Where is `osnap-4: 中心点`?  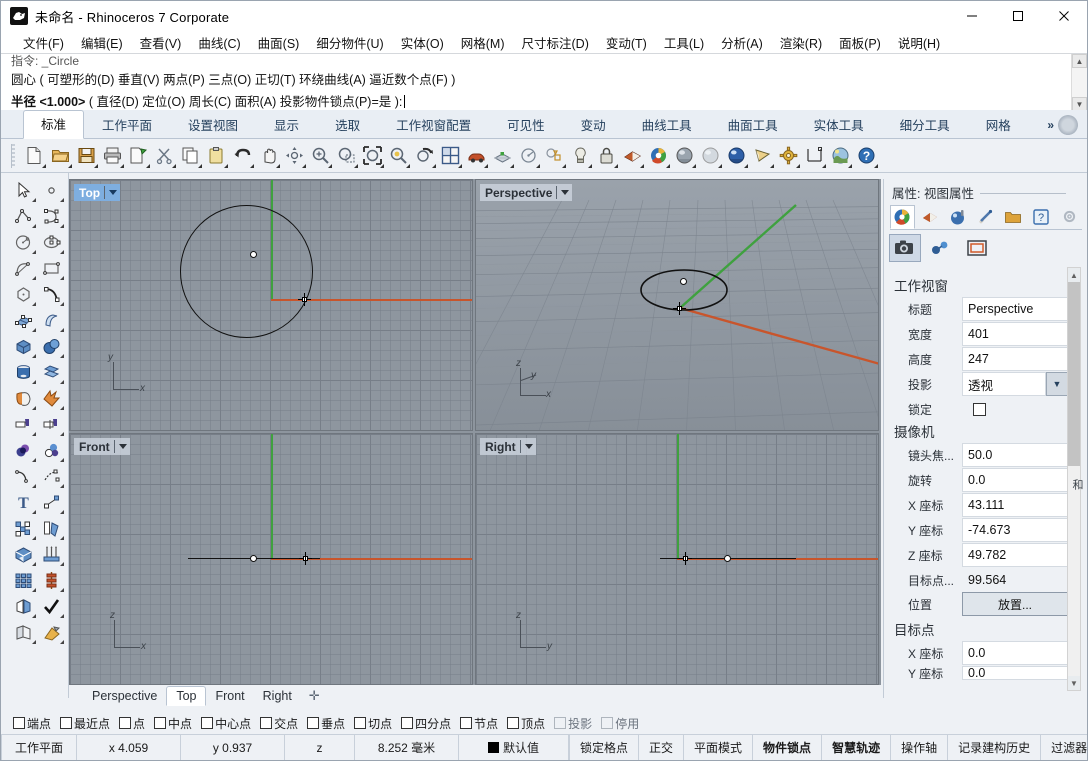 osnap-4: 中心点 is located at coordinates (226, 723).